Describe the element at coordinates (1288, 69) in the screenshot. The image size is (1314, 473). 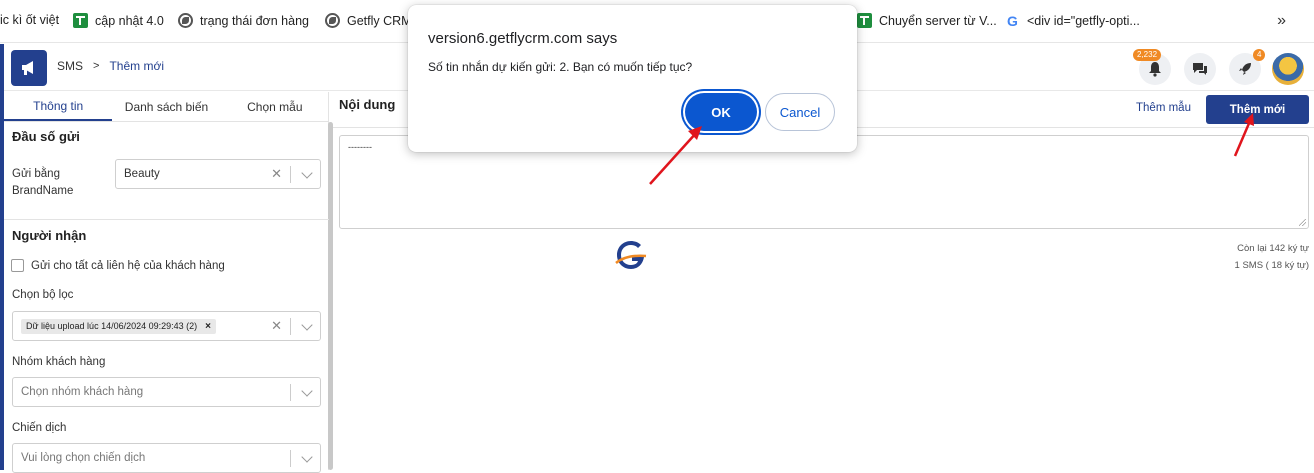
I see `user-avatar` at that location.